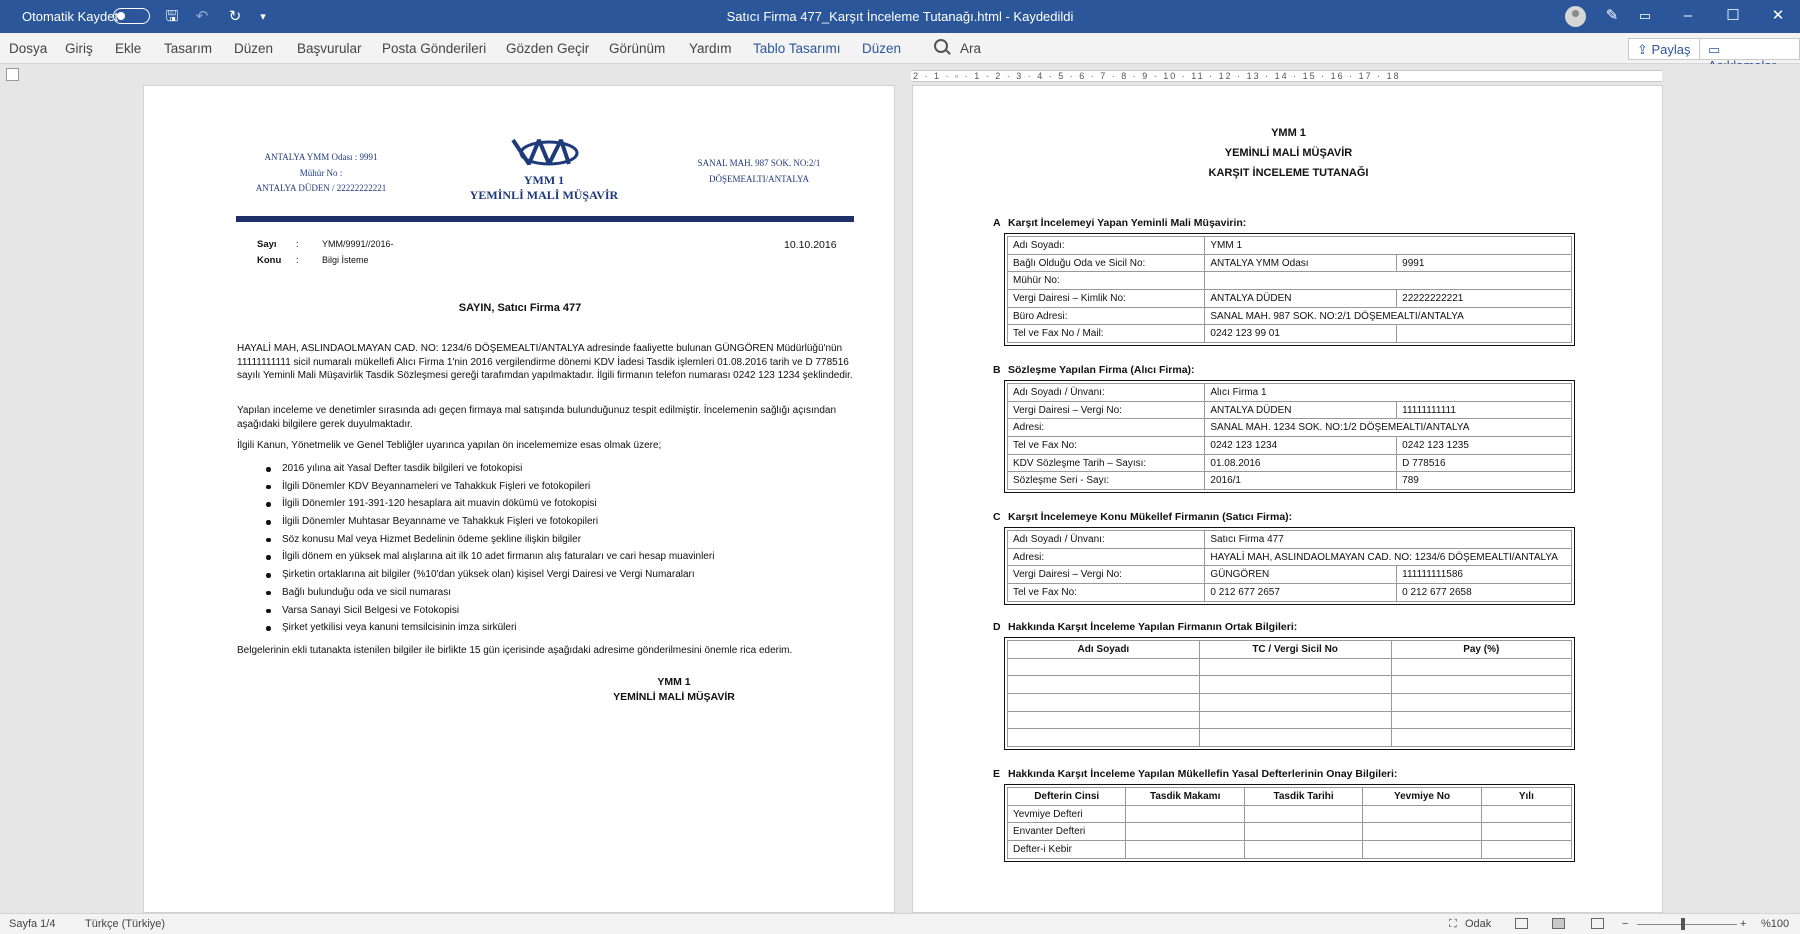 The height and width of the screenshot is (934, 1800). Describe the element at coordinates (1388, 392) in the screenshot. I see `cell: Alıcı Firma 1` at that location.